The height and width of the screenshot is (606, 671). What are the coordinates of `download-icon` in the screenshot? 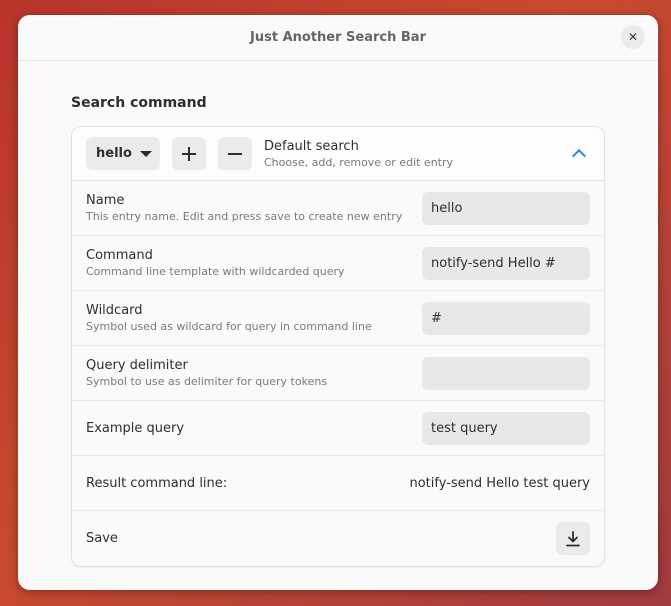 It's located at (573, 538).